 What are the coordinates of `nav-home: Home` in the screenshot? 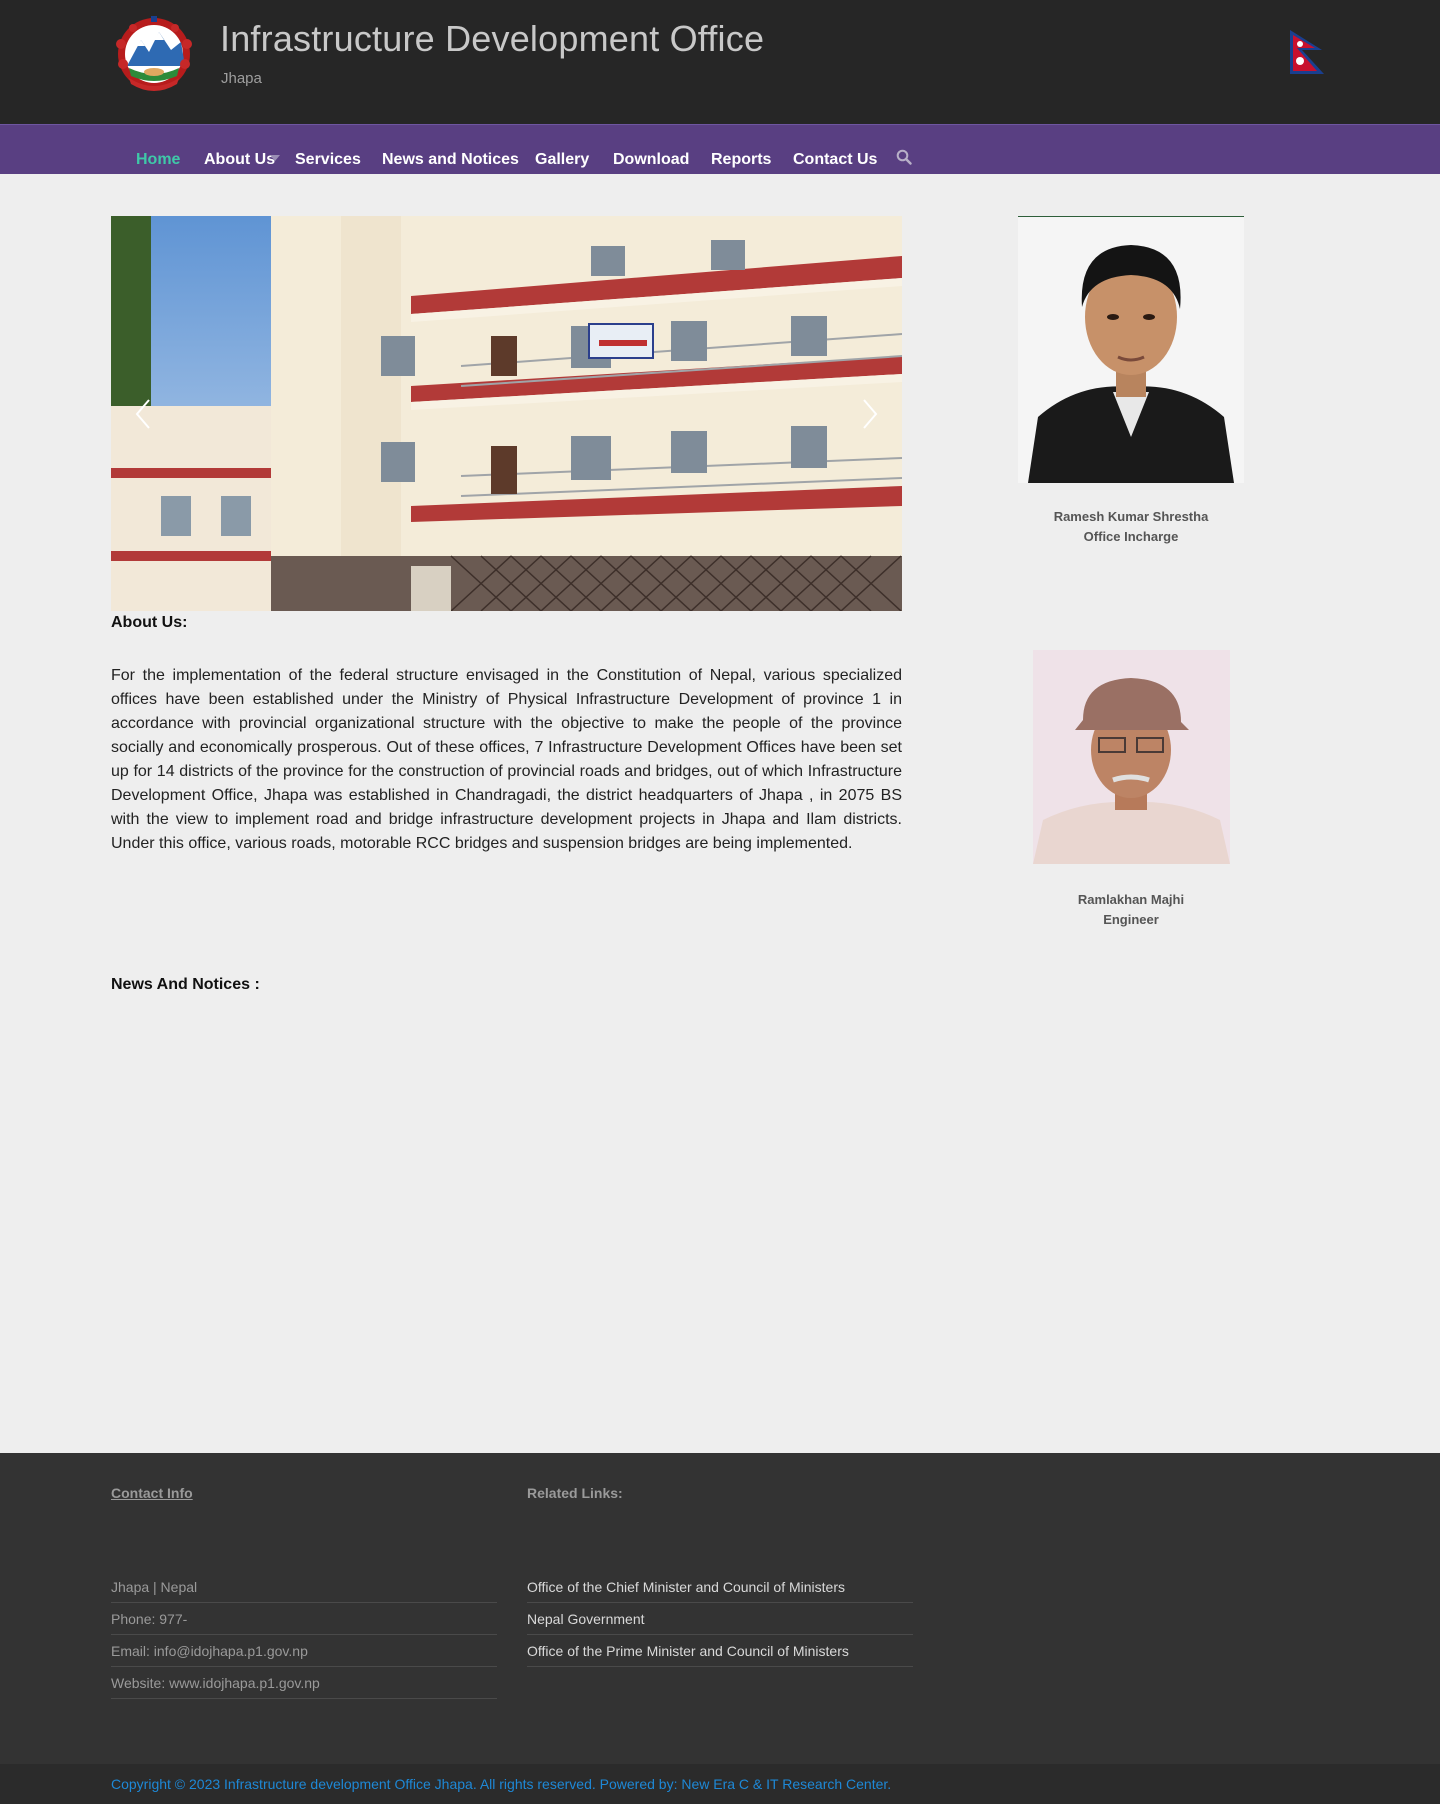 It's located at (158, 160).